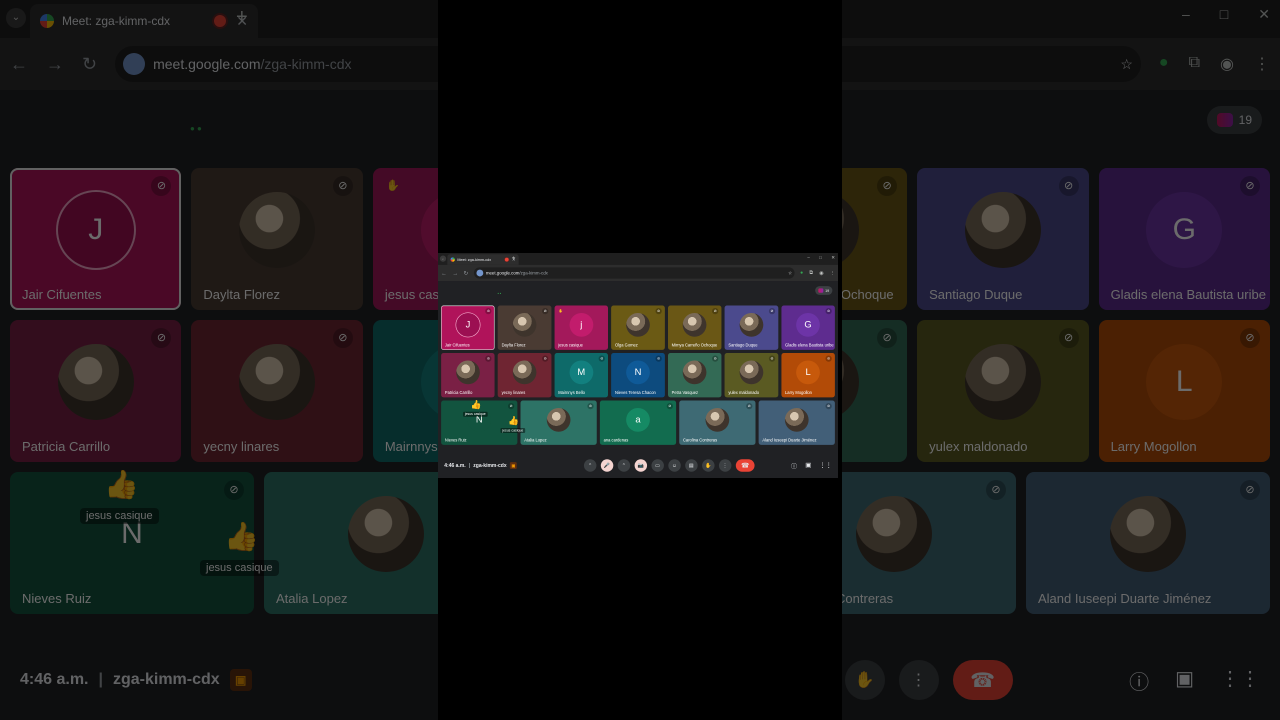 The width and height of the screenshot is (1280, 720). I want to click on present-button: ▤, so click(691, 465).